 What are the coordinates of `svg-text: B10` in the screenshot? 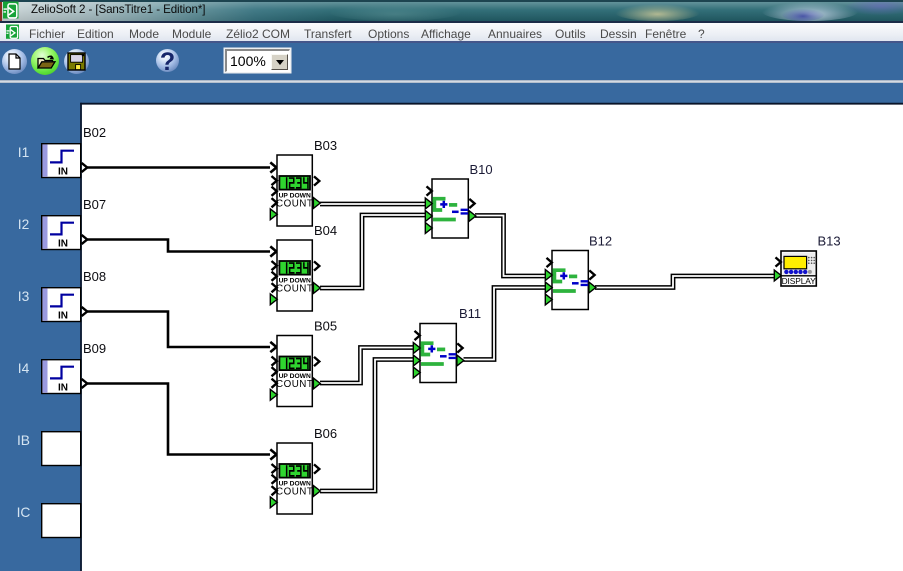 It's located at (481, 169).